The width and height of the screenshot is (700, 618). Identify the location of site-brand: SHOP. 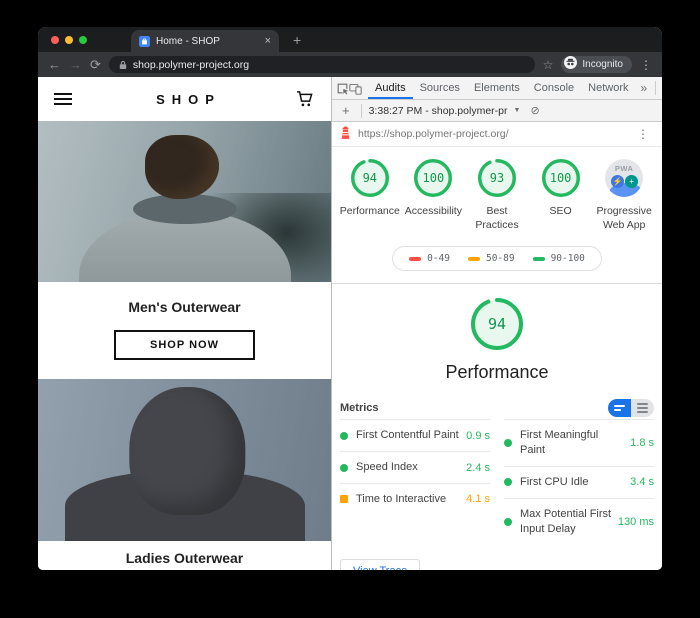
(188, 99).